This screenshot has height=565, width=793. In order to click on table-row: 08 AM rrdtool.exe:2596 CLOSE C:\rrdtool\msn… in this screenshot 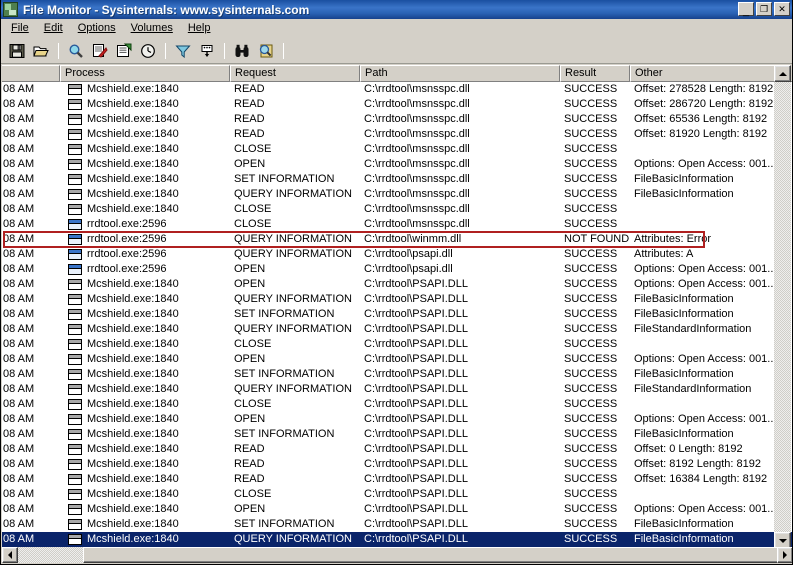, I will do `click(397, 224)`.